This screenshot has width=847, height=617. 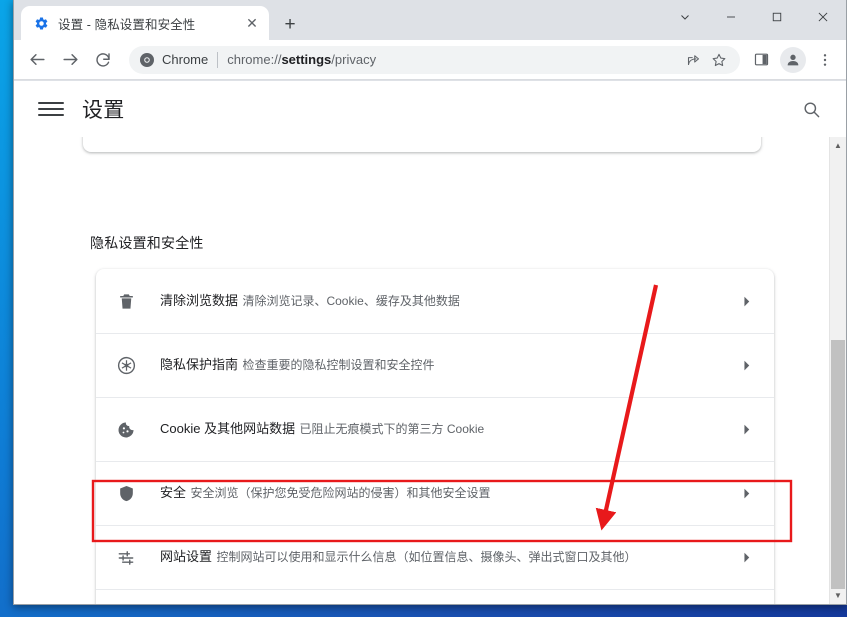 I want to click on profile-avatar, so click(x=793, y=59).